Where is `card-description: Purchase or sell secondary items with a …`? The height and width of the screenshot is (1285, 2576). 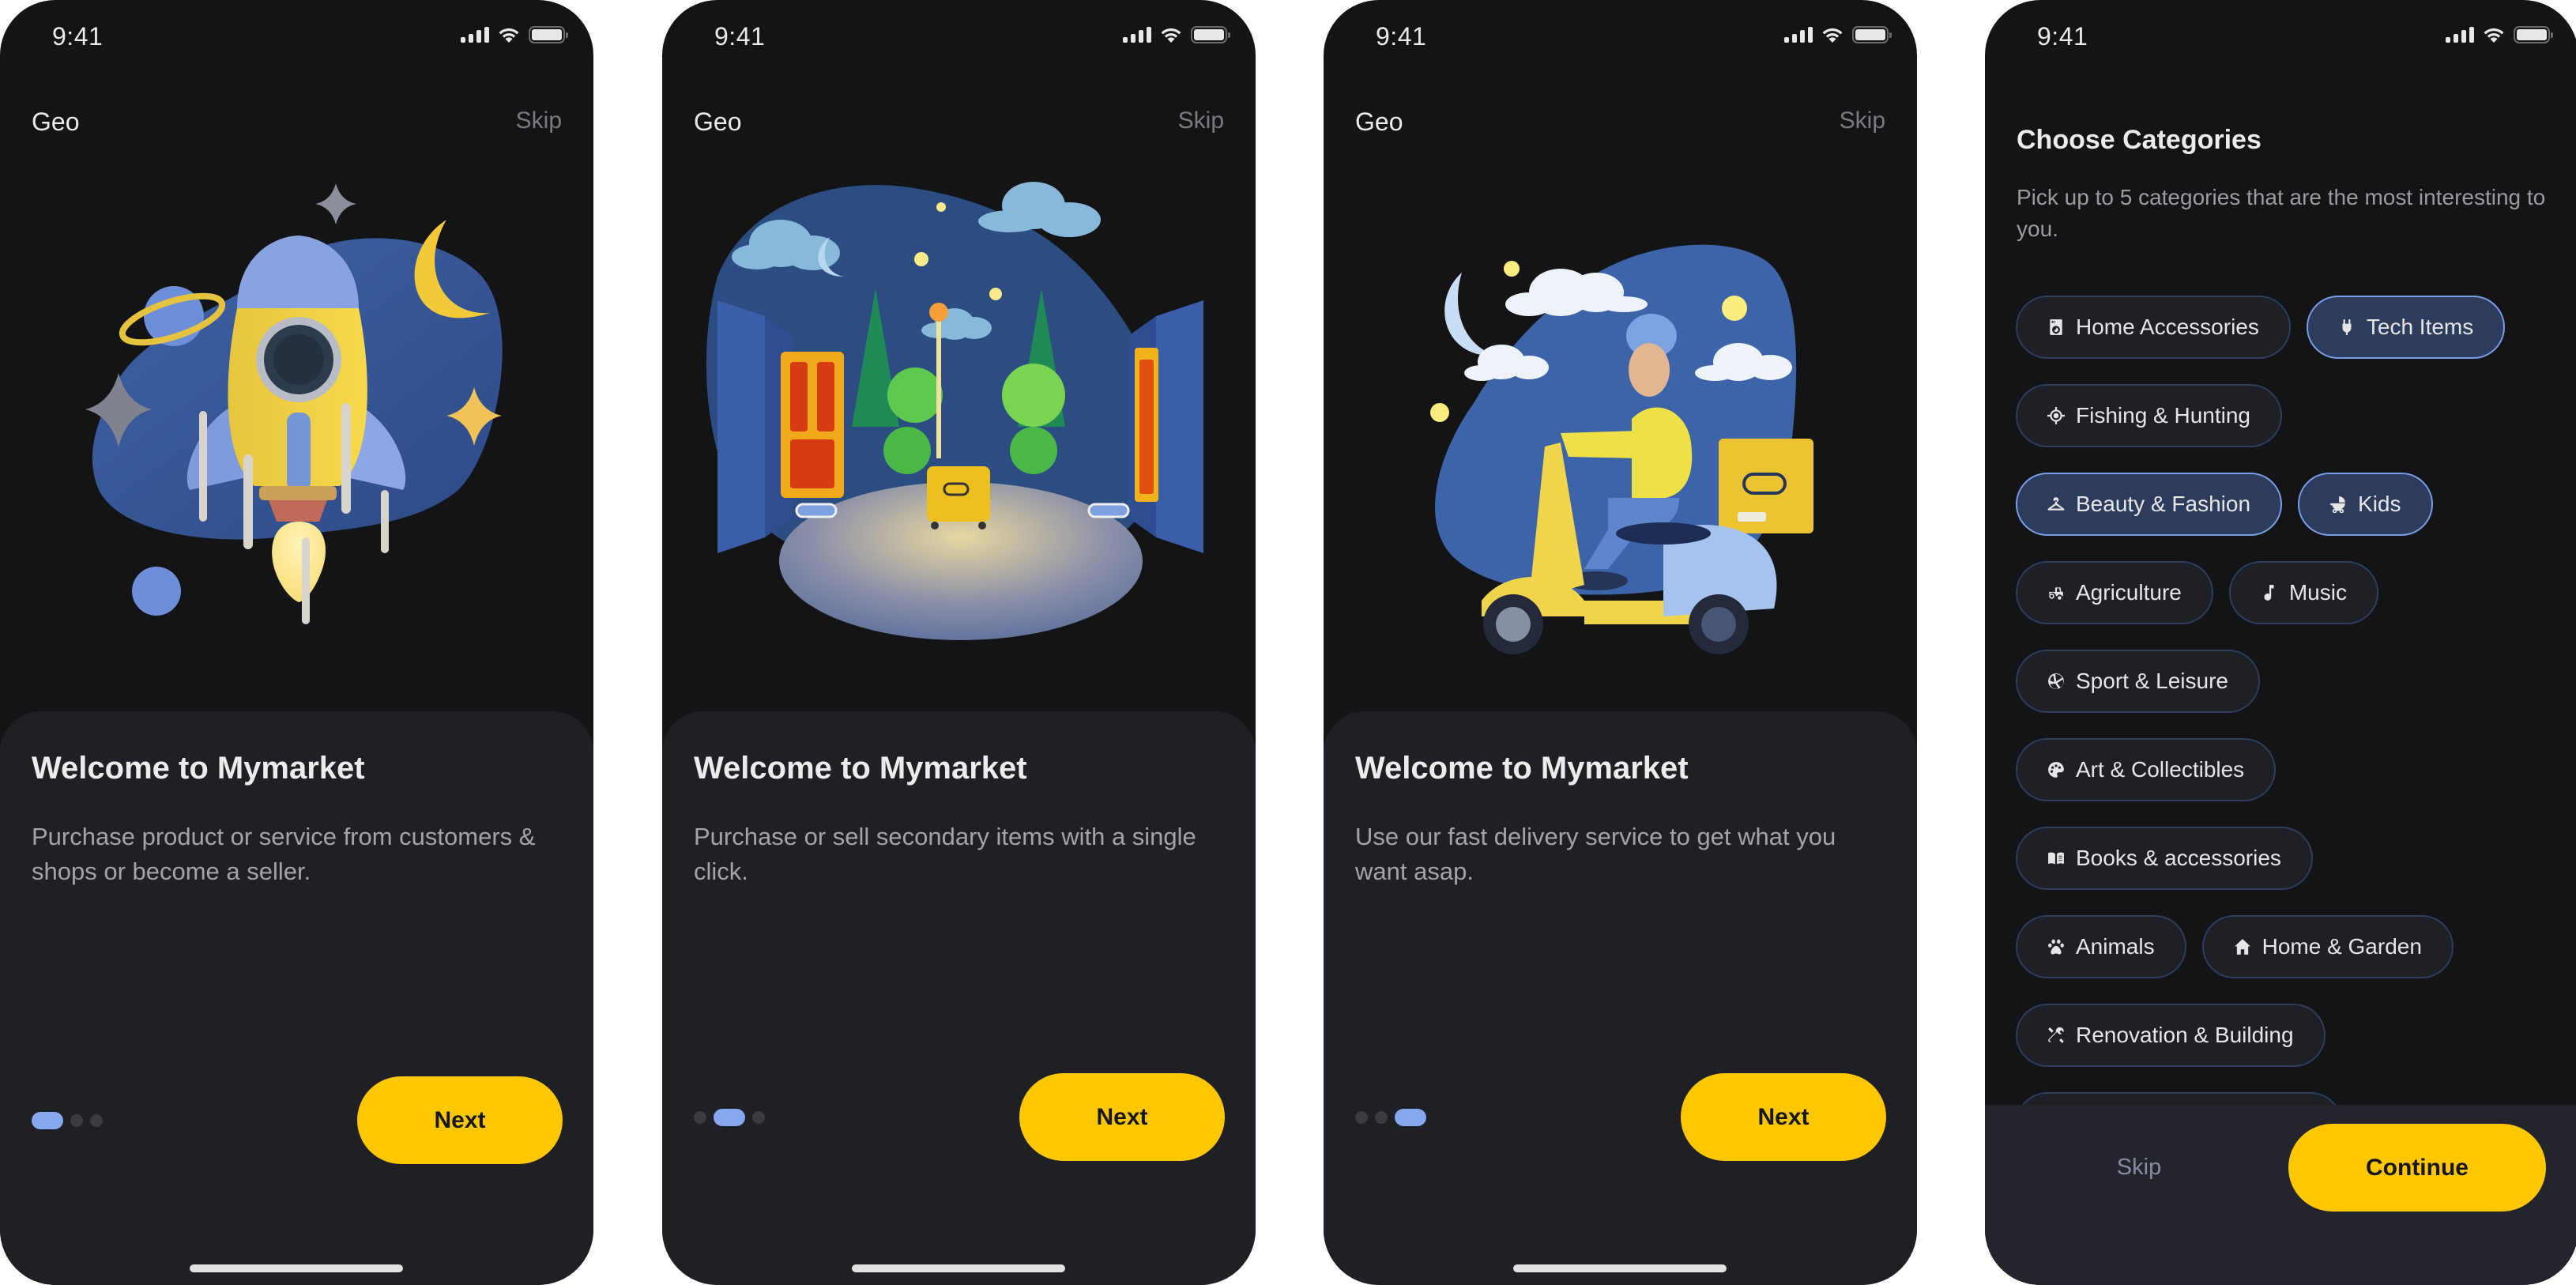 card-description: Purchase or sell secondary items with a … is located at coordinates (945, 854).